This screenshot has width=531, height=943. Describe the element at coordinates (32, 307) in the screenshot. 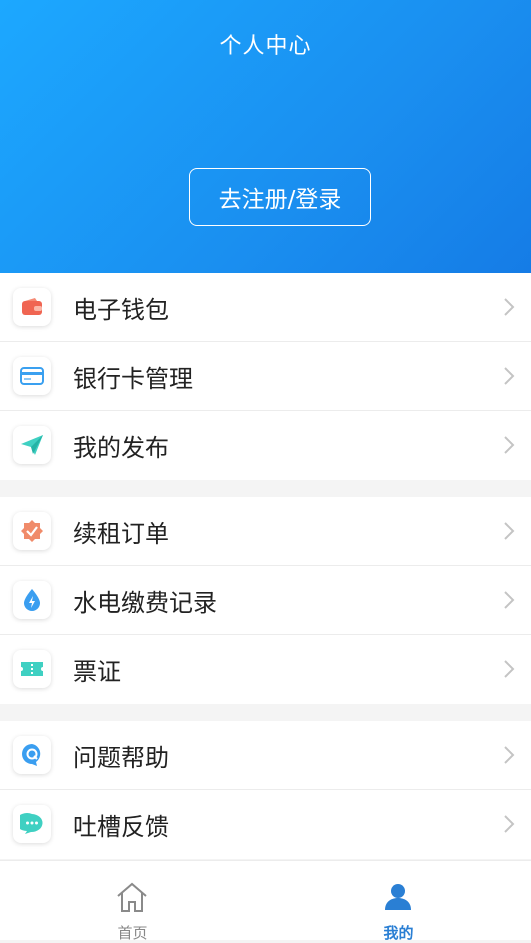

I see `wallet-icon` at that location.